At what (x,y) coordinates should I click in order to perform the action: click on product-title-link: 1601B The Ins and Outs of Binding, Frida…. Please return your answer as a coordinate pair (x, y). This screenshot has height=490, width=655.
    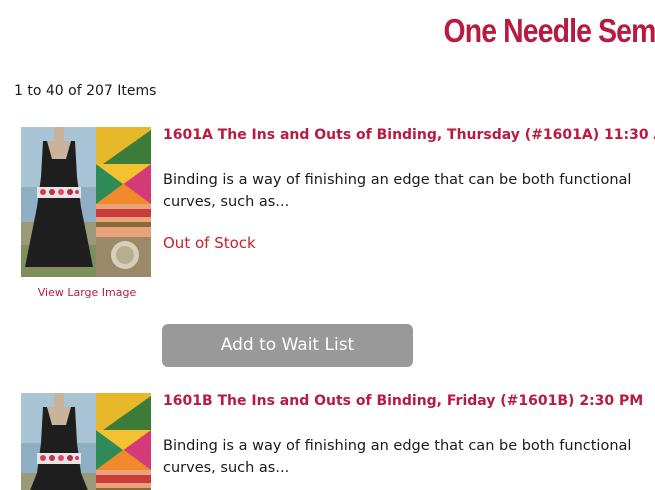
    Looking at the image, I should click on (409, 401).